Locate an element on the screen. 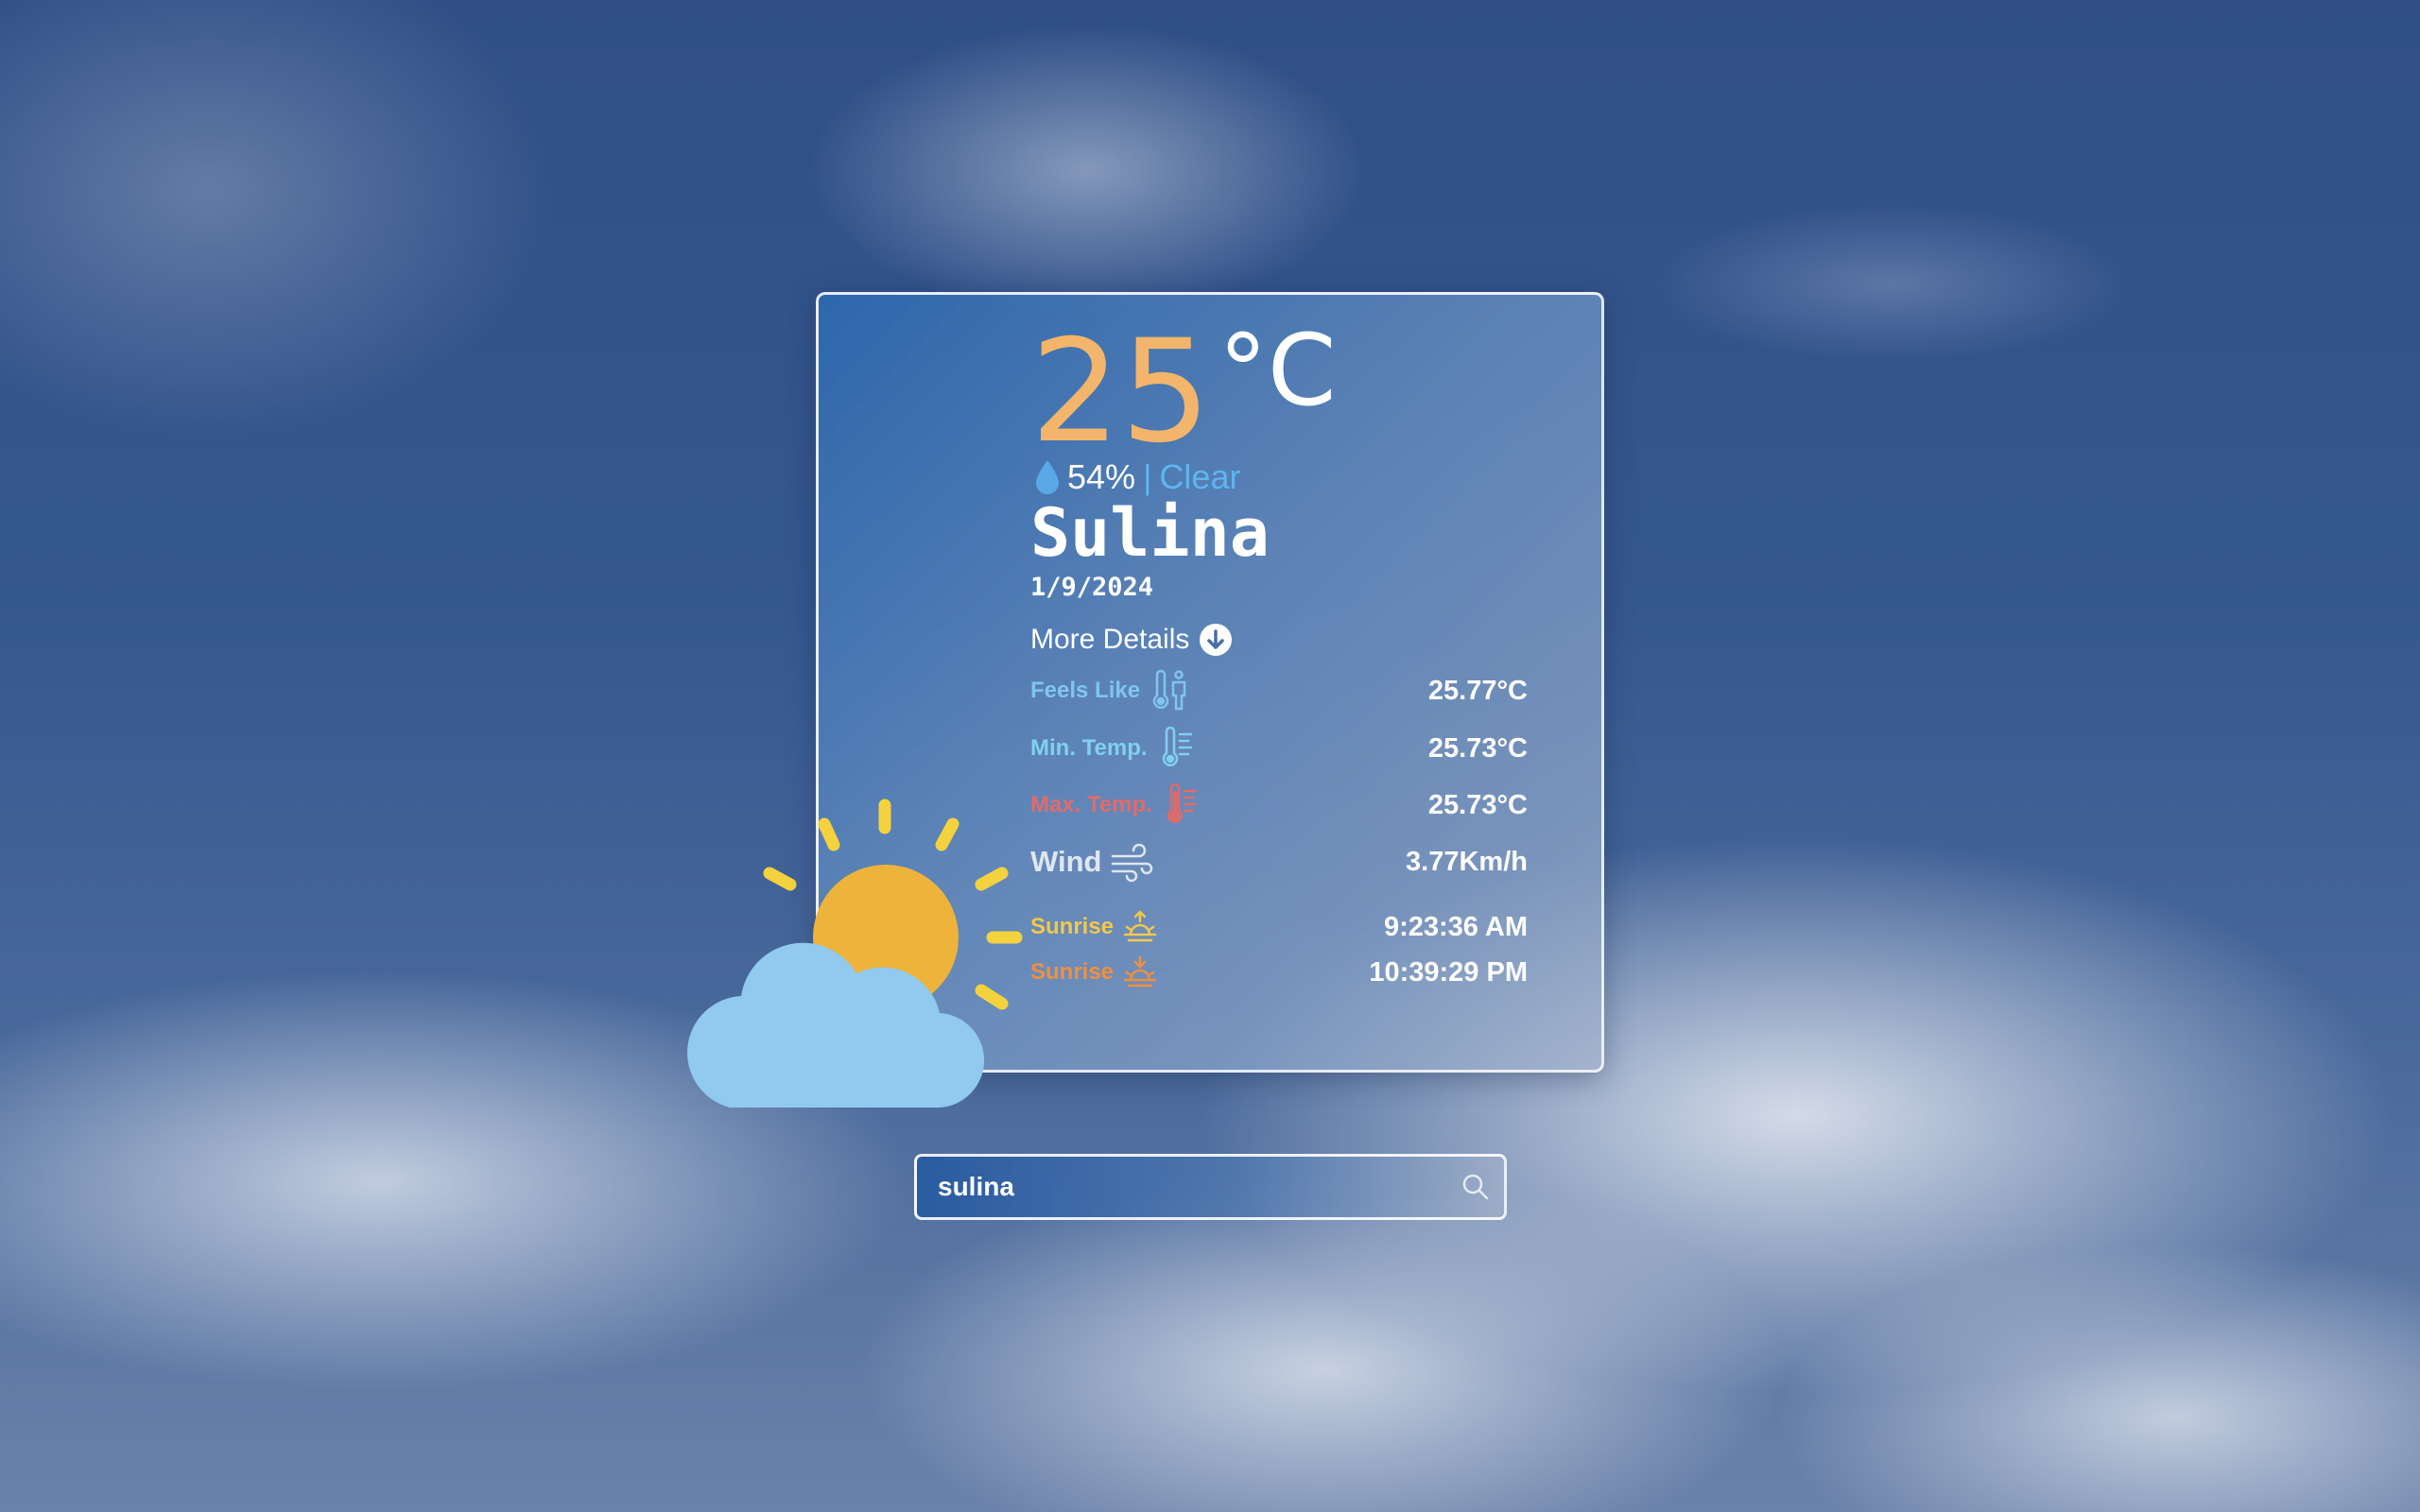  sunset-icon is located at coordinates (1140, 971).